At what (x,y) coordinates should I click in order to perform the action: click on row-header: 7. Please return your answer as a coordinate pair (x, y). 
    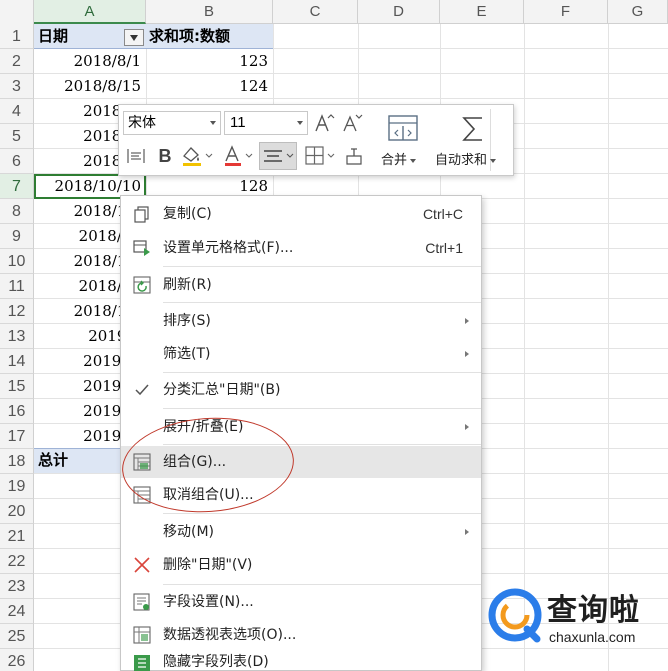
    Looking at the image, I should click on (17, 186).